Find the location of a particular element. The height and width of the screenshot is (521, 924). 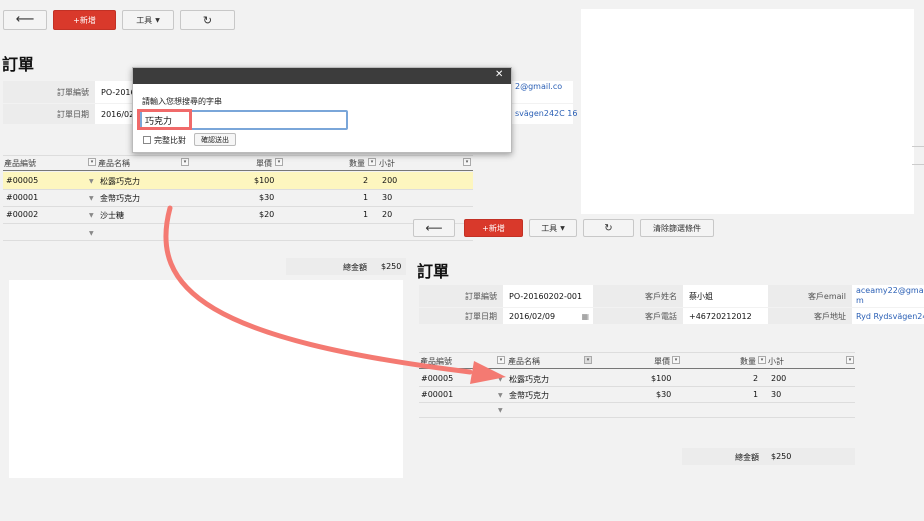

annotation-arrow is located at coordinates (334, 294).